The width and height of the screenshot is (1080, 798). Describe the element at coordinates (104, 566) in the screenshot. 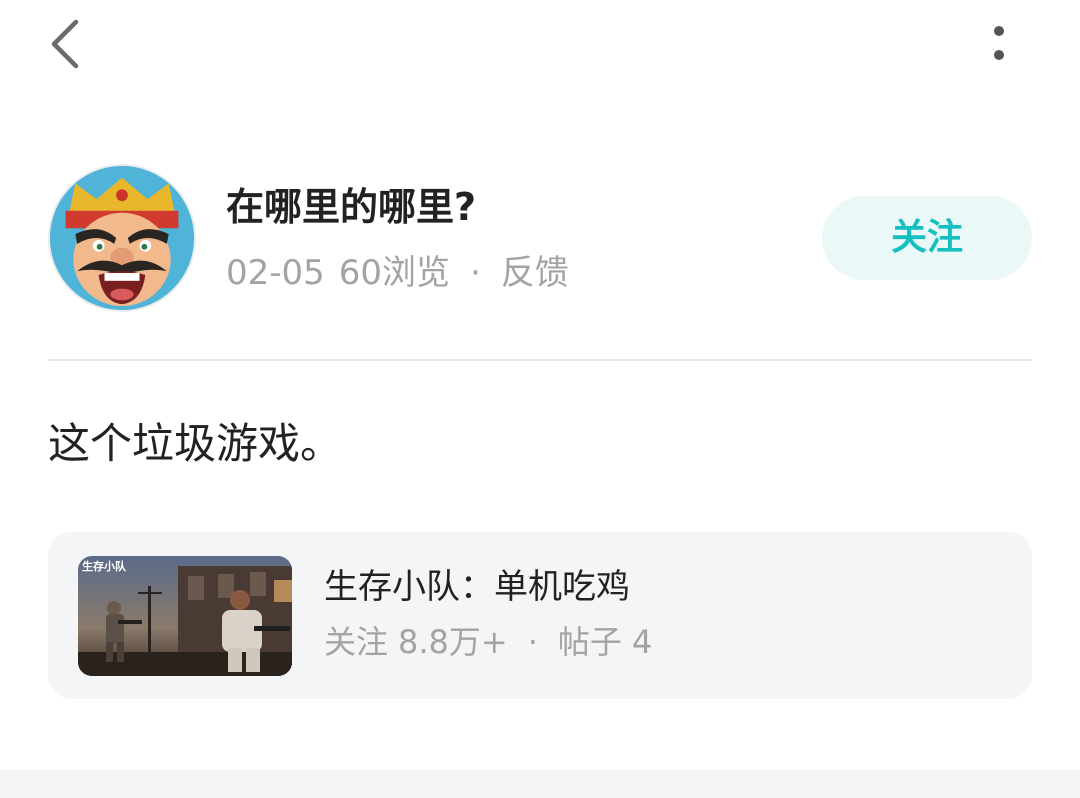

I see `game-logo-text: 生存小队` at that location.